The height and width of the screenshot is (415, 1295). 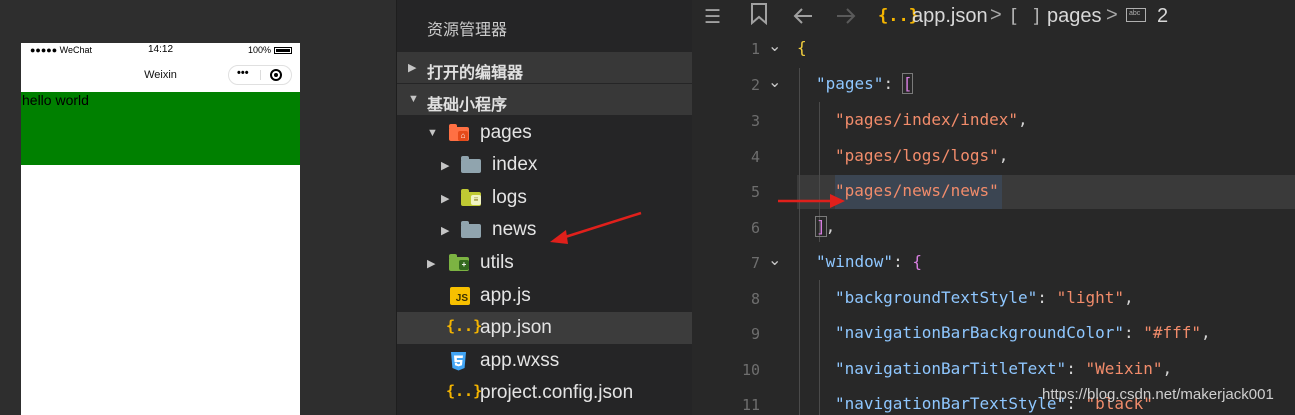 I want to click on code-token: "Weixin", so click(x=1124, y=368).